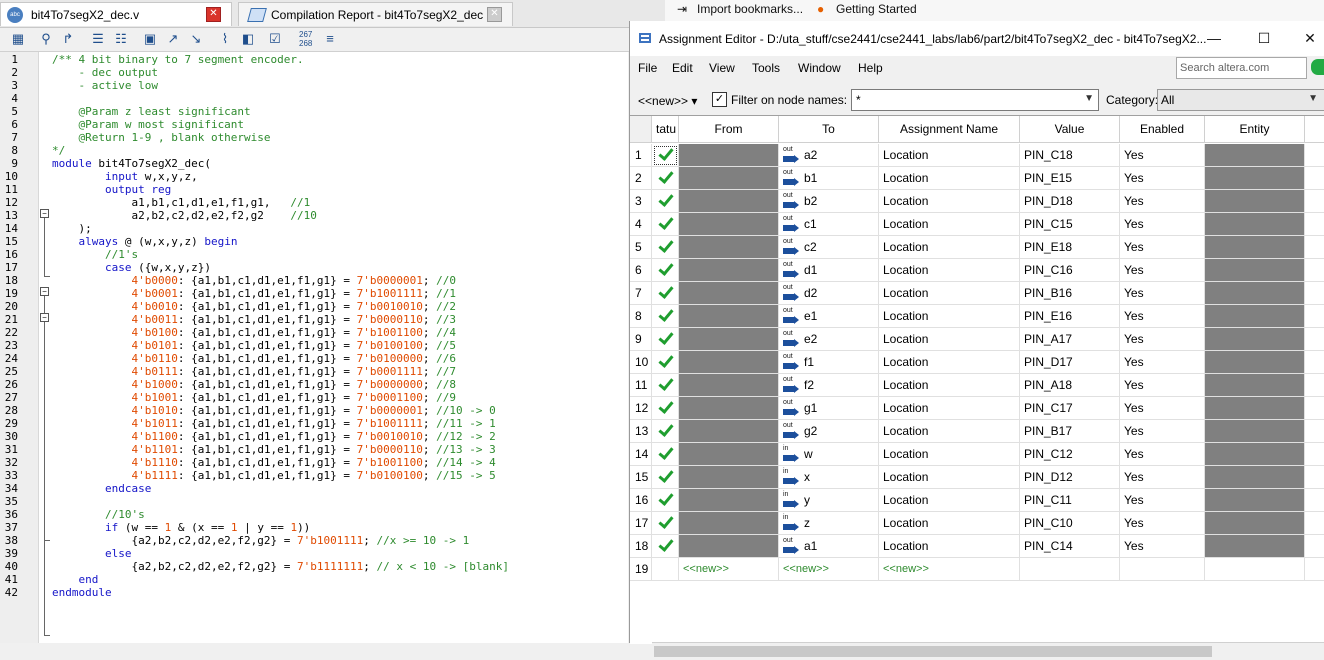 The image size is (1324, 660). Describe the element at coordinates (151, 111) in the screenshot. I see `code-line: @Param z least significant` at that location.